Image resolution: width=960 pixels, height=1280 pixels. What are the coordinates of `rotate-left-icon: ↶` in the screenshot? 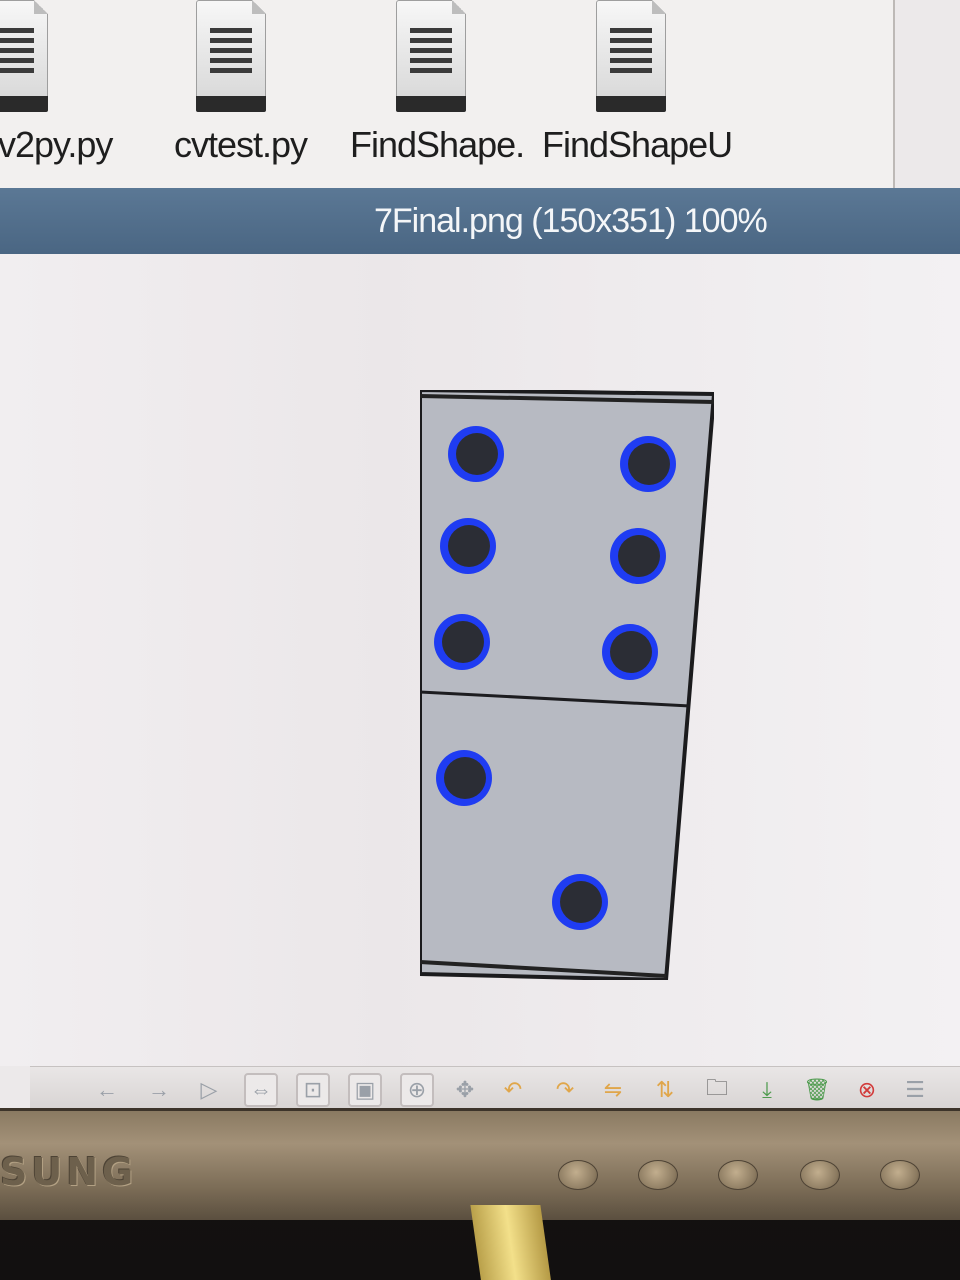 It's located at (513, 1089).